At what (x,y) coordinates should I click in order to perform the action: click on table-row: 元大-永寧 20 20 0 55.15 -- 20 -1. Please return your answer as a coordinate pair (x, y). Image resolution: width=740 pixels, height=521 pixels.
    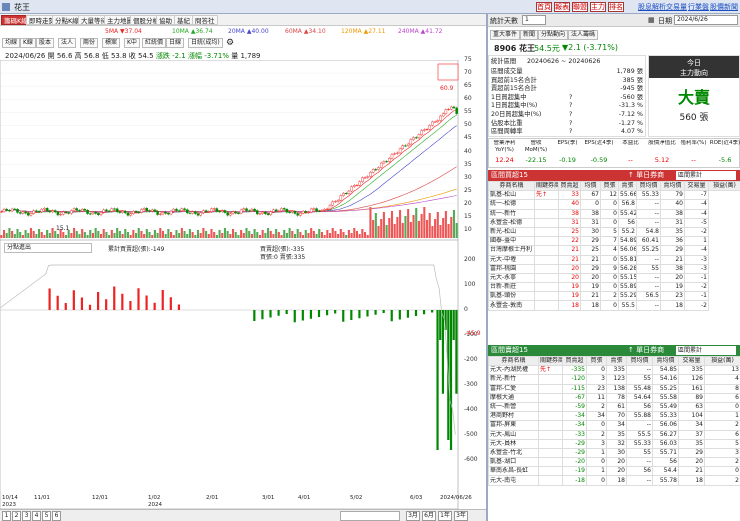
    Looking at the image, I should click on (614, 278).